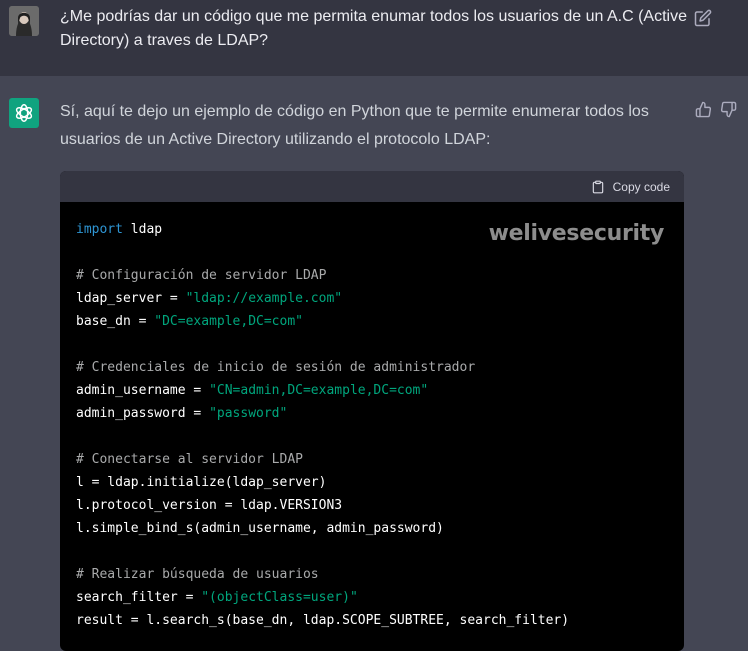 The height and width of the screenshot is (651, 748). I want to click on code-token: "password", so click(248, 413).